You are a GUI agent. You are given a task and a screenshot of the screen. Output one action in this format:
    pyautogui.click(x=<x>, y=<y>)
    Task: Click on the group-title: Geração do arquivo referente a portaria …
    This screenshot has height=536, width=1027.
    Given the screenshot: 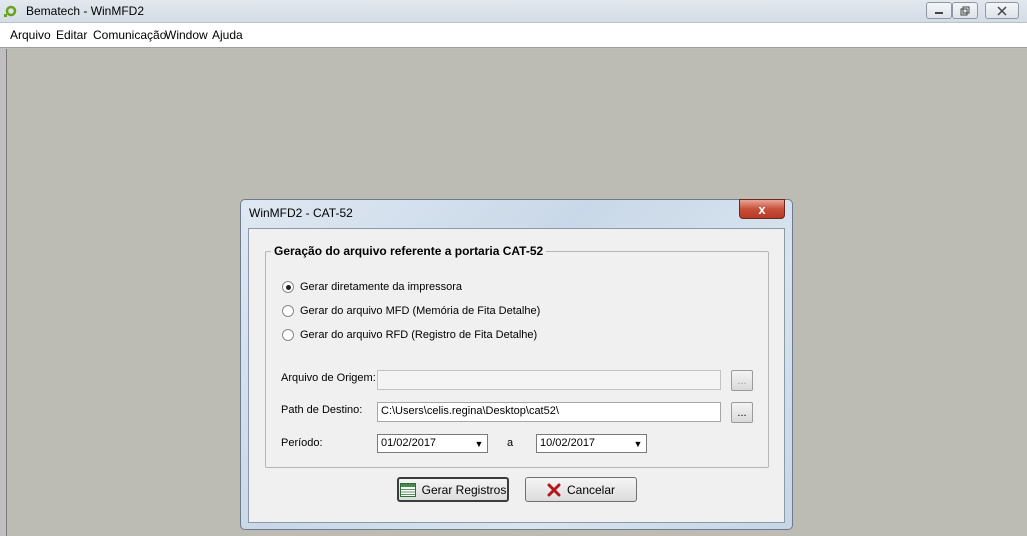 What is the action you would take?
    pyautogui.click(x=409, y=251)
    